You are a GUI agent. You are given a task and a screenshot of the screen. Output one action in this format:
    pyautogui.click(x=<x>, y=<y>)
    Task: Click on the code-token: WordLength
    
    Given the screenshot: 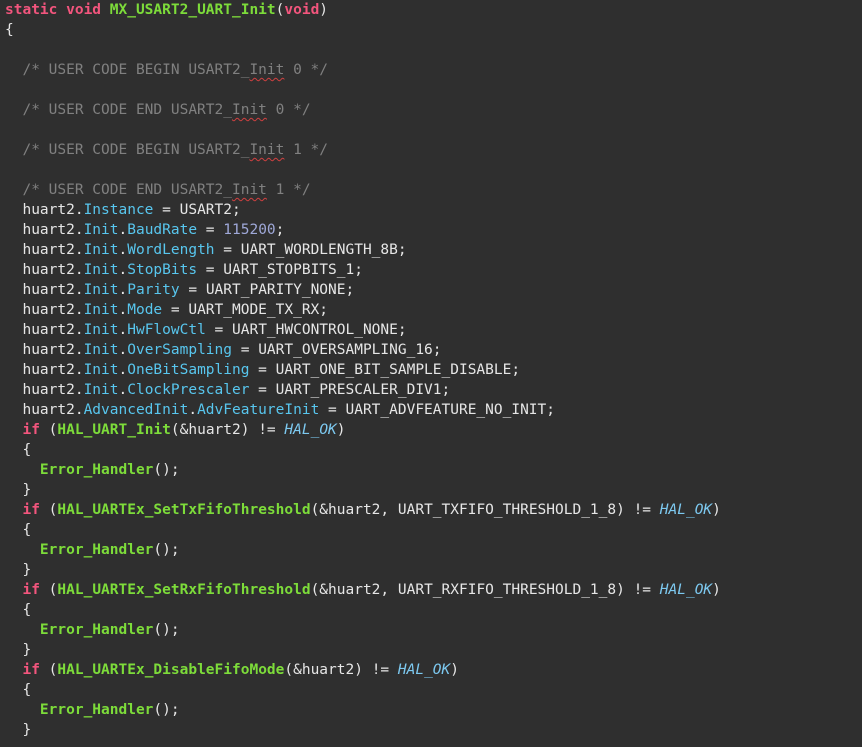 What is the action you would take?
    pyautogui.click(x=170, y=250)
    